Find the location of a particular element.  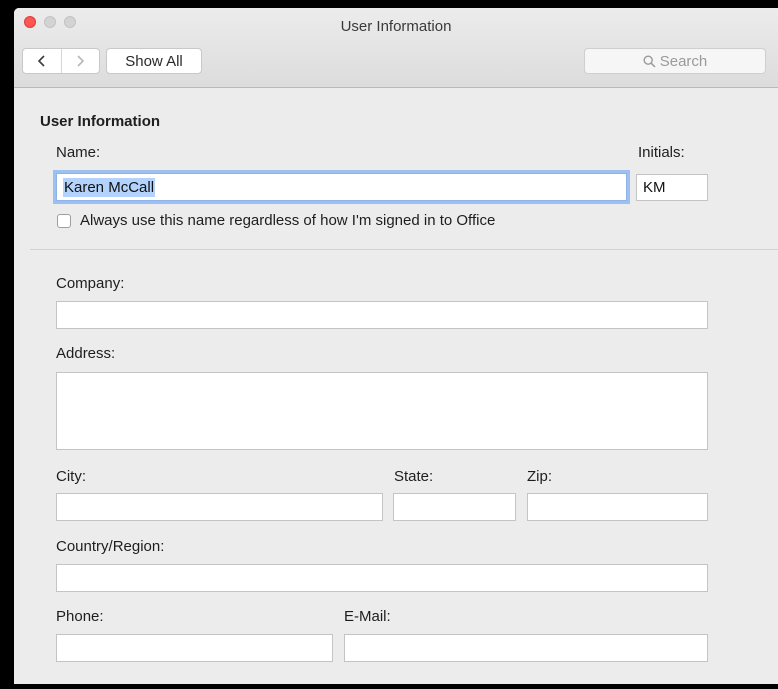

zip-label: Zip: is located at coordinates (540, 476).